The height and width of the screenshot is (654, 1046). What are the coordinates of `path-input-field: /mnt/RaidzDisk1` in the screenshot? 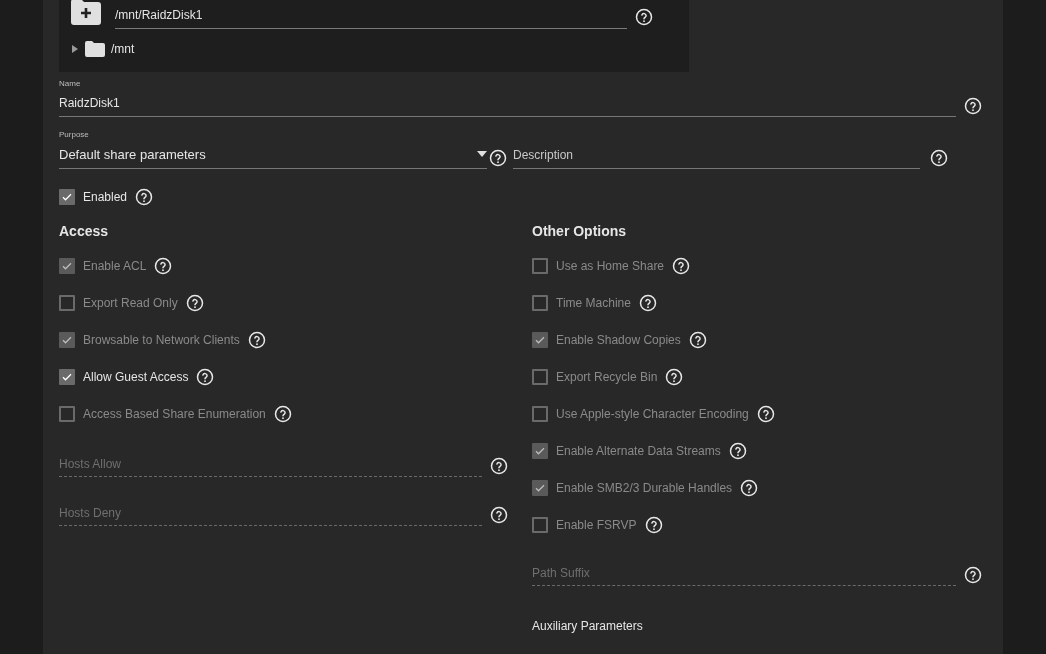 It's located at (371, 17).